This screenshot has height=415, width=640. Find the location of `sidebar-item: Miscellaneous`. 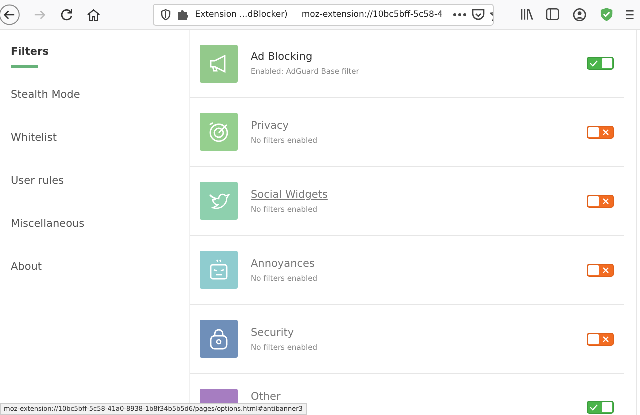

sidebar-item: Miscellaneous is located at coordinates (94, 239).